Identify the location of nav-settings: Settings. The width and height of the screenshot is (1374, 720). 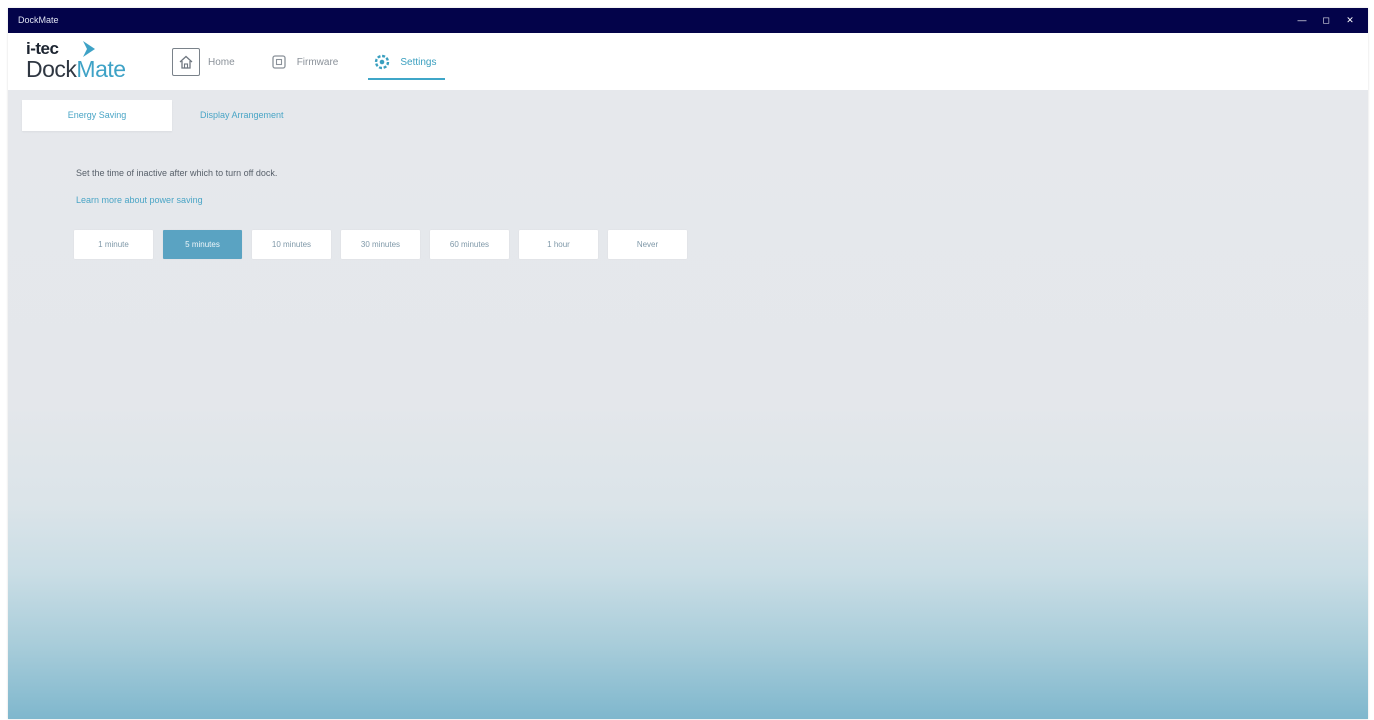
(406, 63).